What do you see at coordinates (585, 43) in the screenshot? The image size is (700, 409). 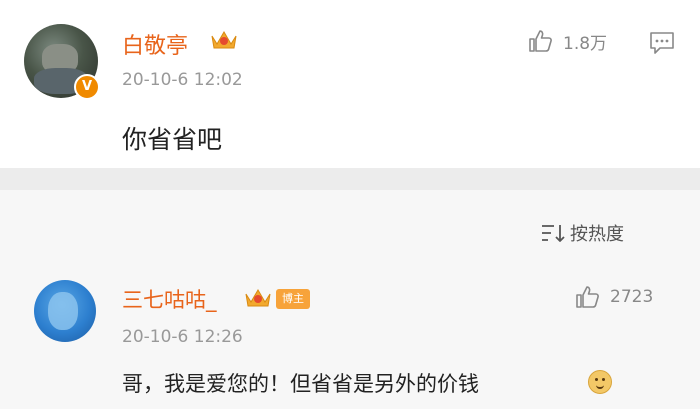 I see `like-count: 1.8万` at bounding box center [585, 43].